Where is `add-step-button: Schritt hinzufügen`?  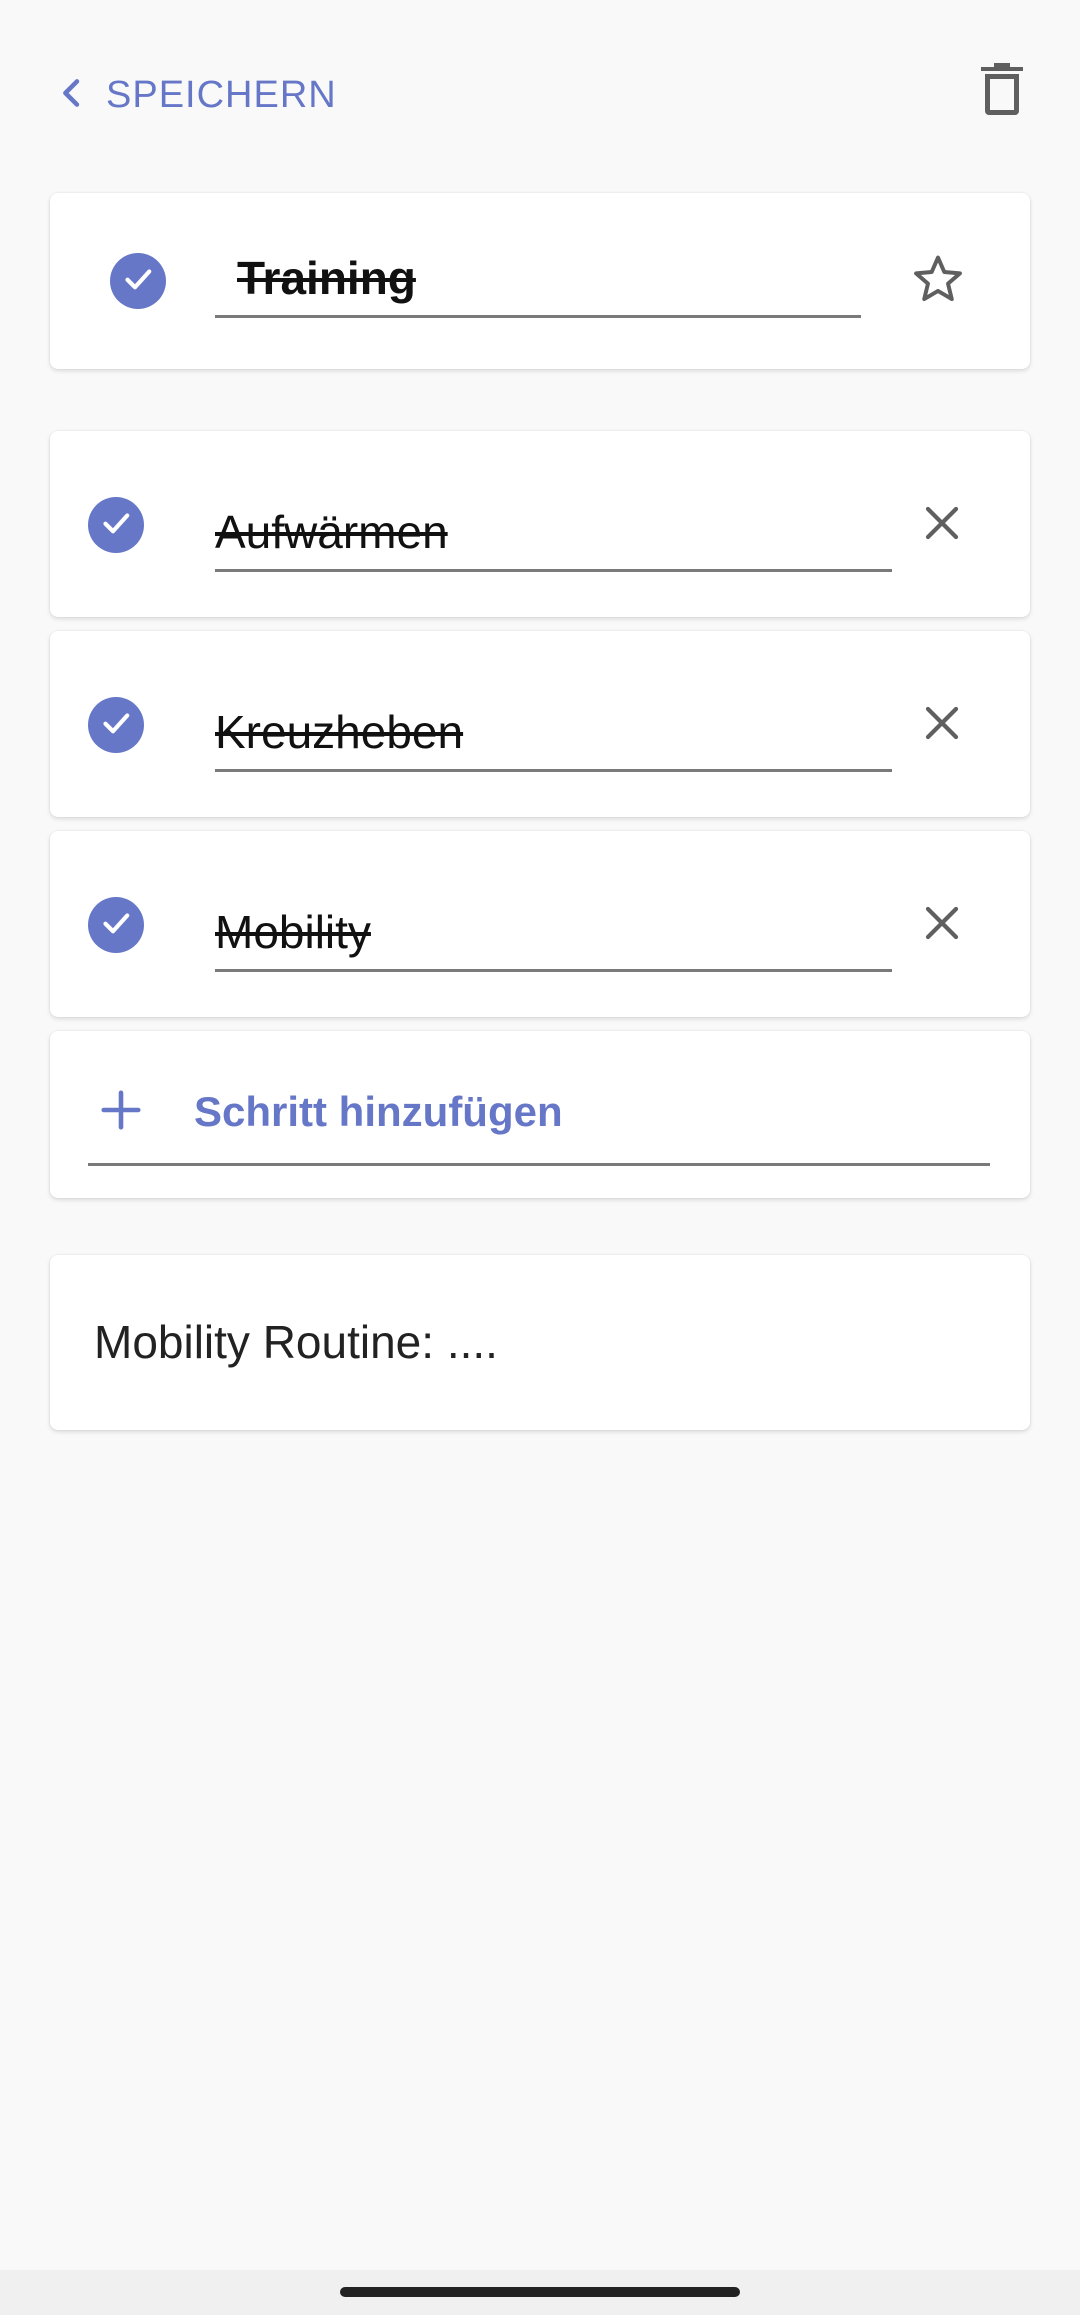
add-step-button: Schritt hinzufügen is located at coordinates (539, 1113).